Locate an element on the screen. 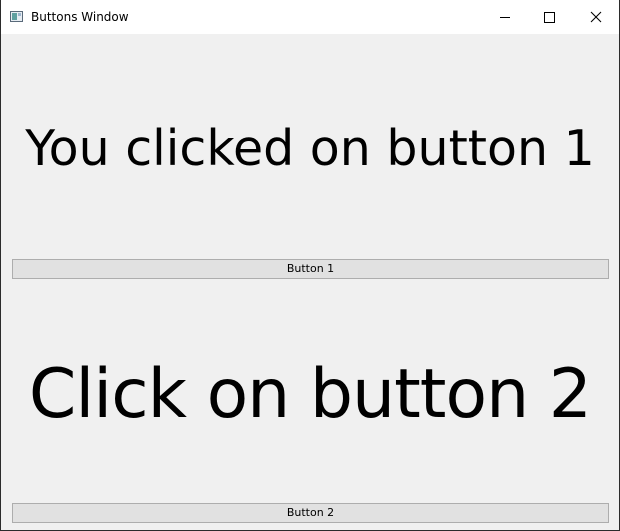 The height and width of the screenshot is (531, 620). app-window-icon is located at coordinates (16, 16).